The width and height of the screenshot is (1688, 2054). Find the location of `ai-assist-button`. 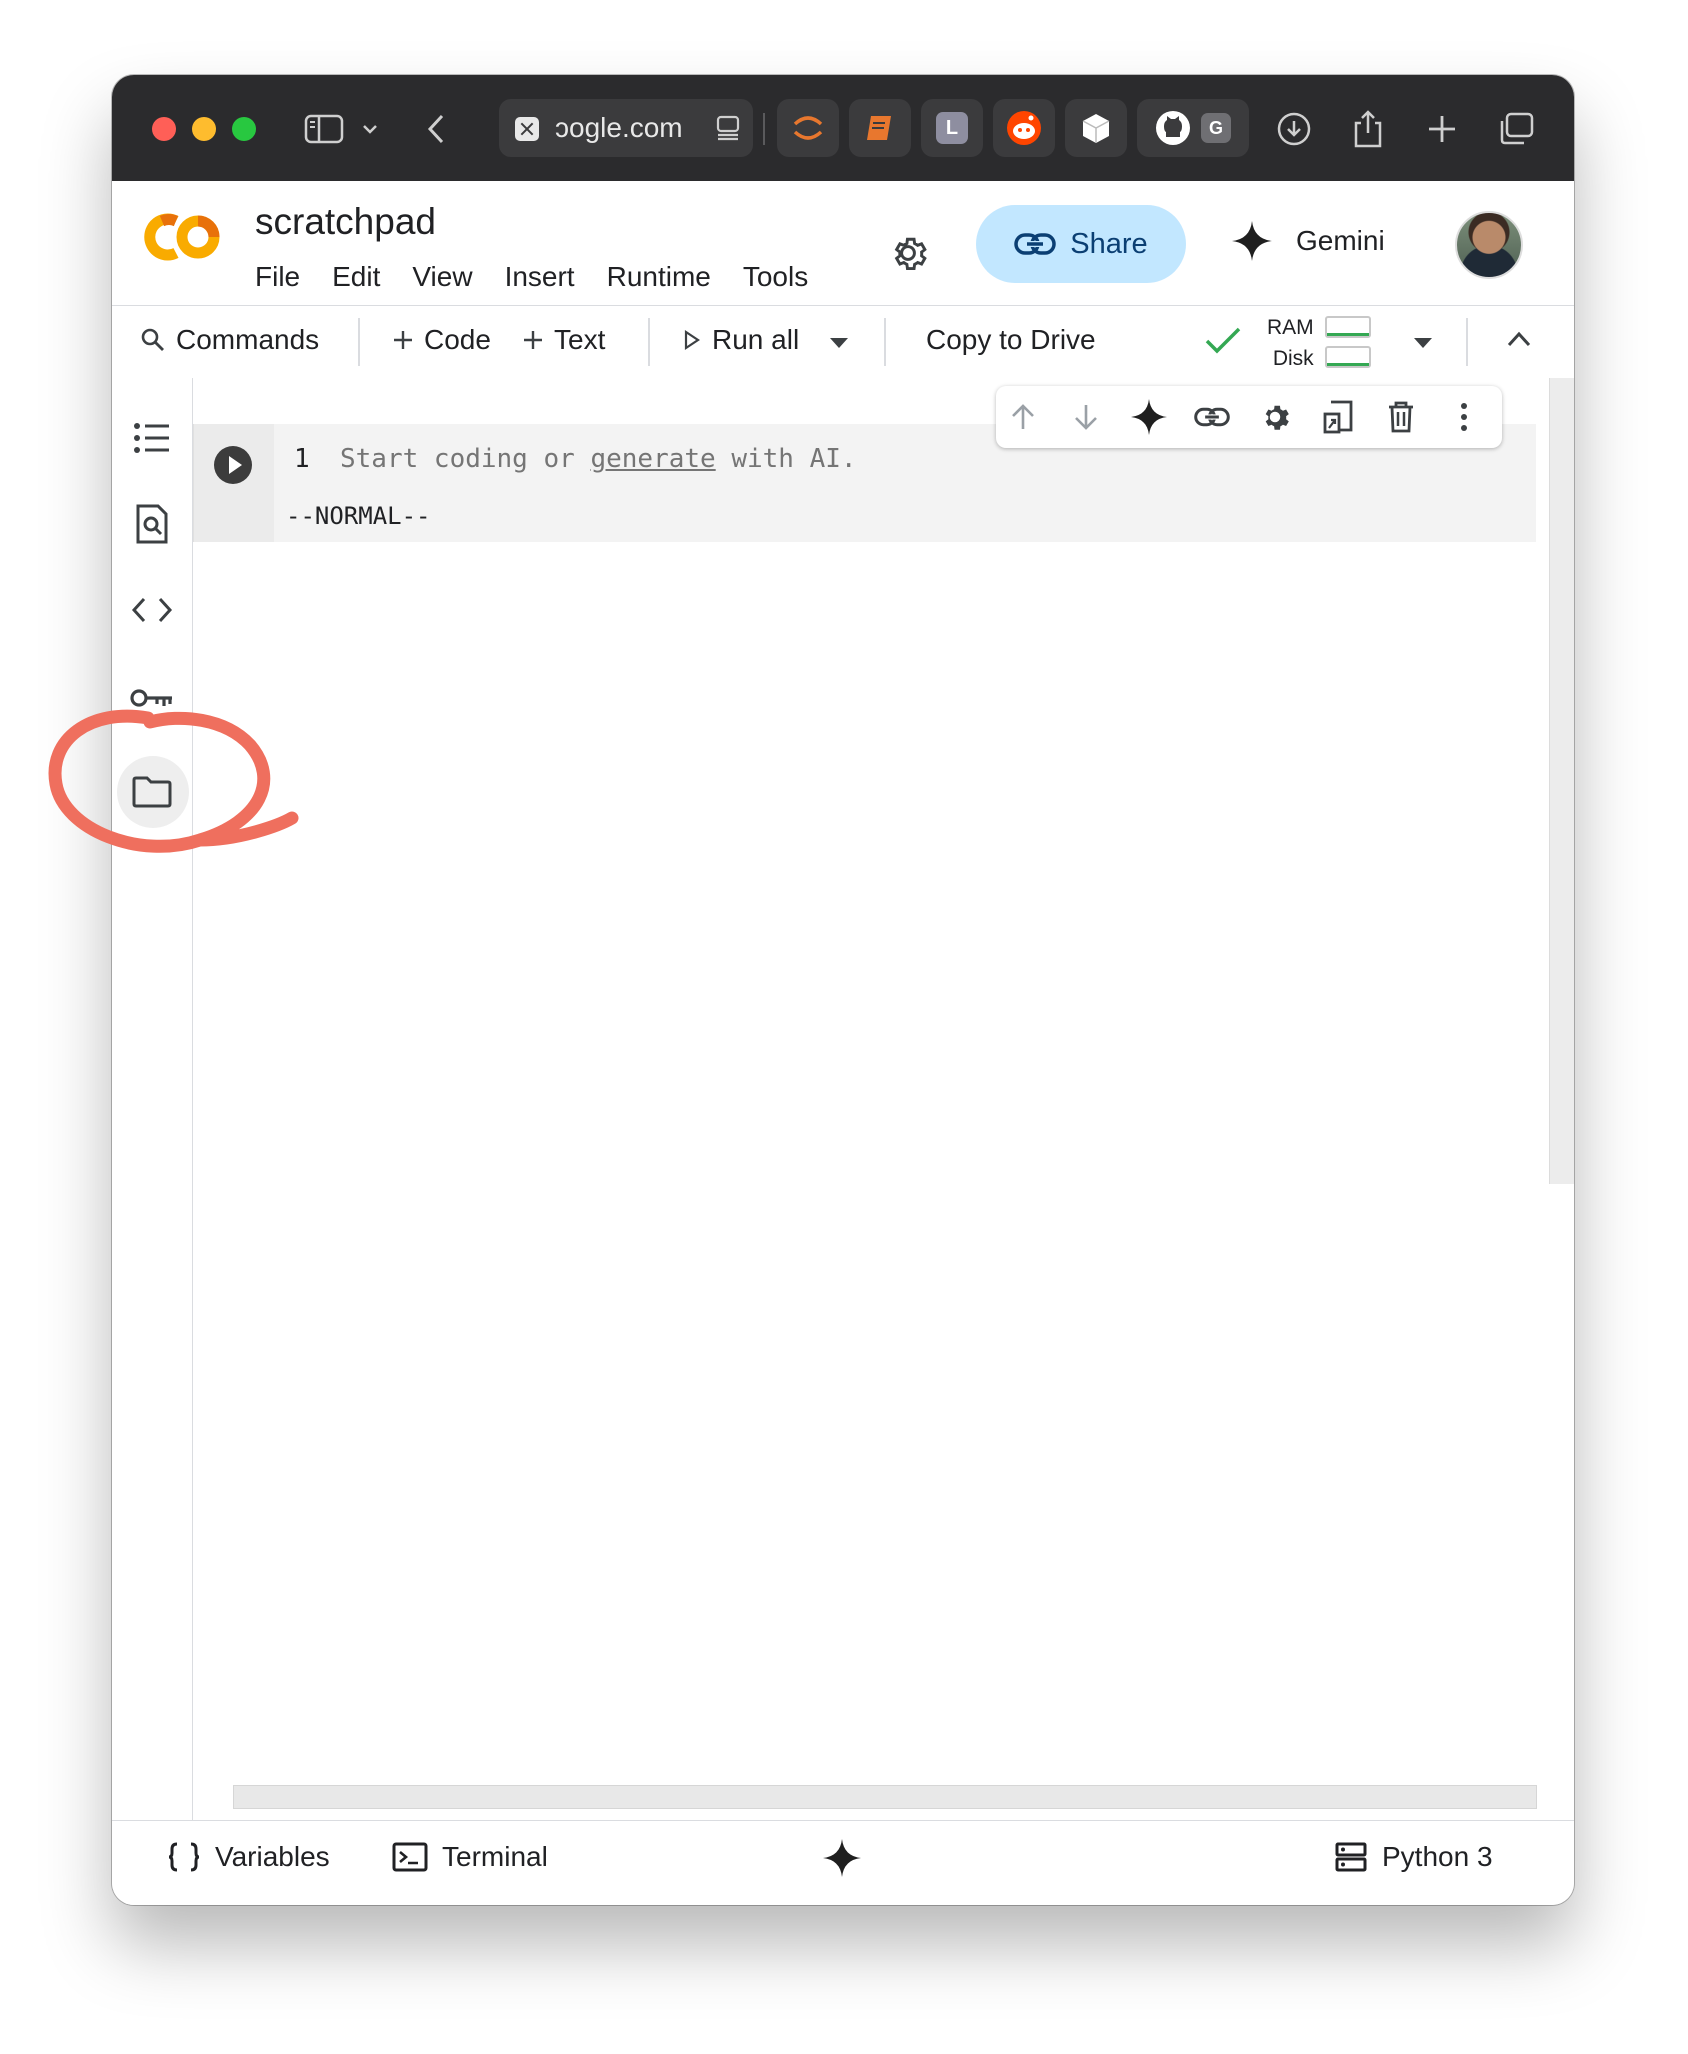

ai-assist-button is located at coordinates (1149, 417).